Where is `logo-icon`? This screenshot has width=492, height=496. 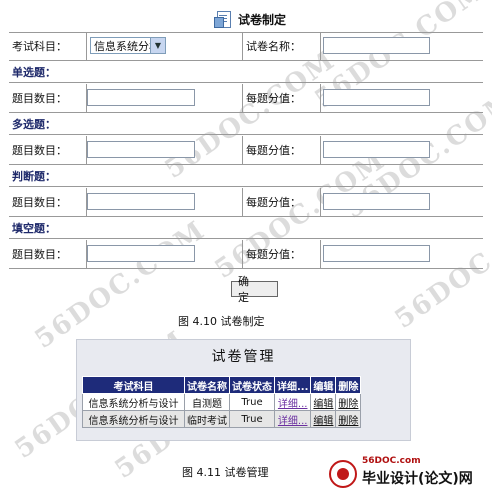
logo-icon is located at coordinates (343, 474).